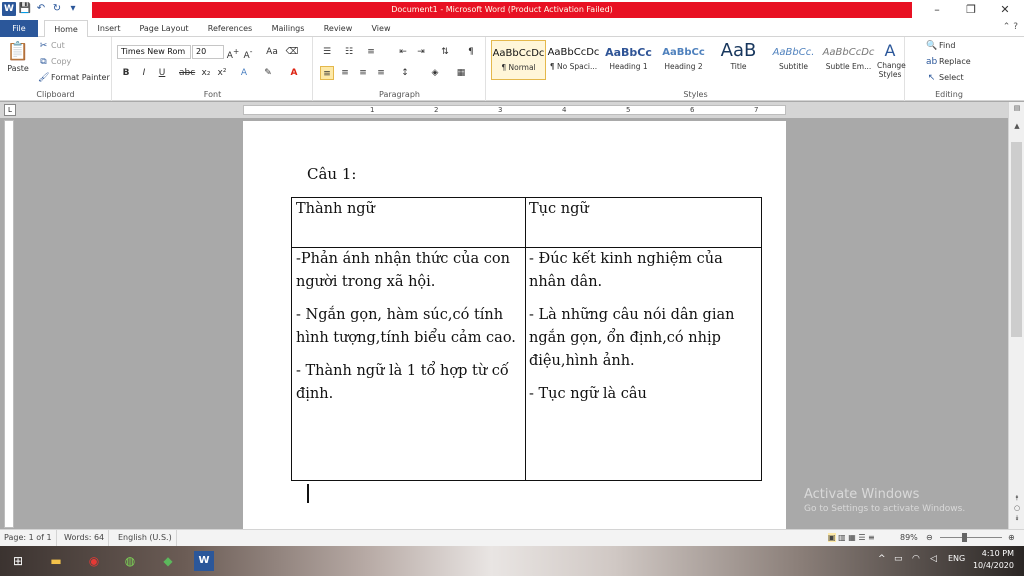  I want to click on tab-references: References, so click(230, 28).